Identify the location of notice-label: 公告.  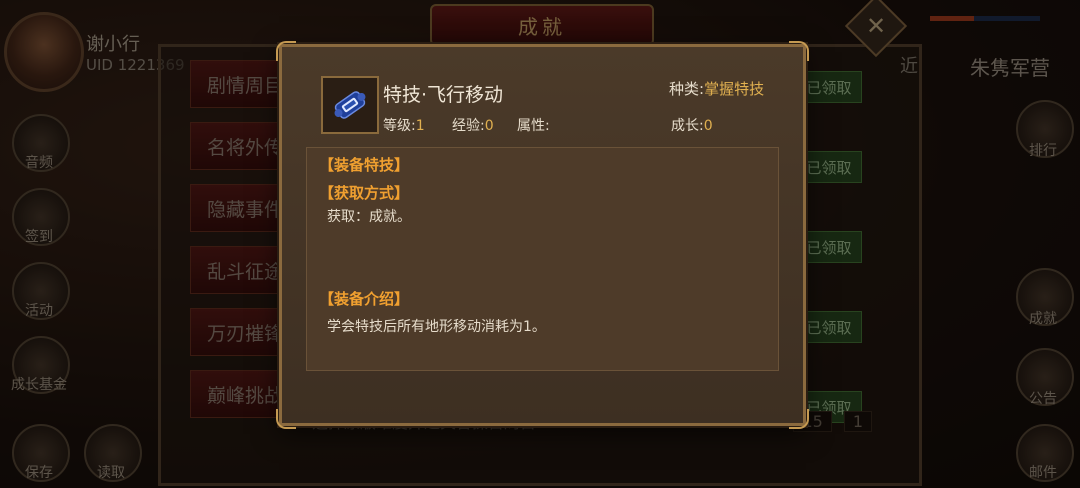
(1043, 399).